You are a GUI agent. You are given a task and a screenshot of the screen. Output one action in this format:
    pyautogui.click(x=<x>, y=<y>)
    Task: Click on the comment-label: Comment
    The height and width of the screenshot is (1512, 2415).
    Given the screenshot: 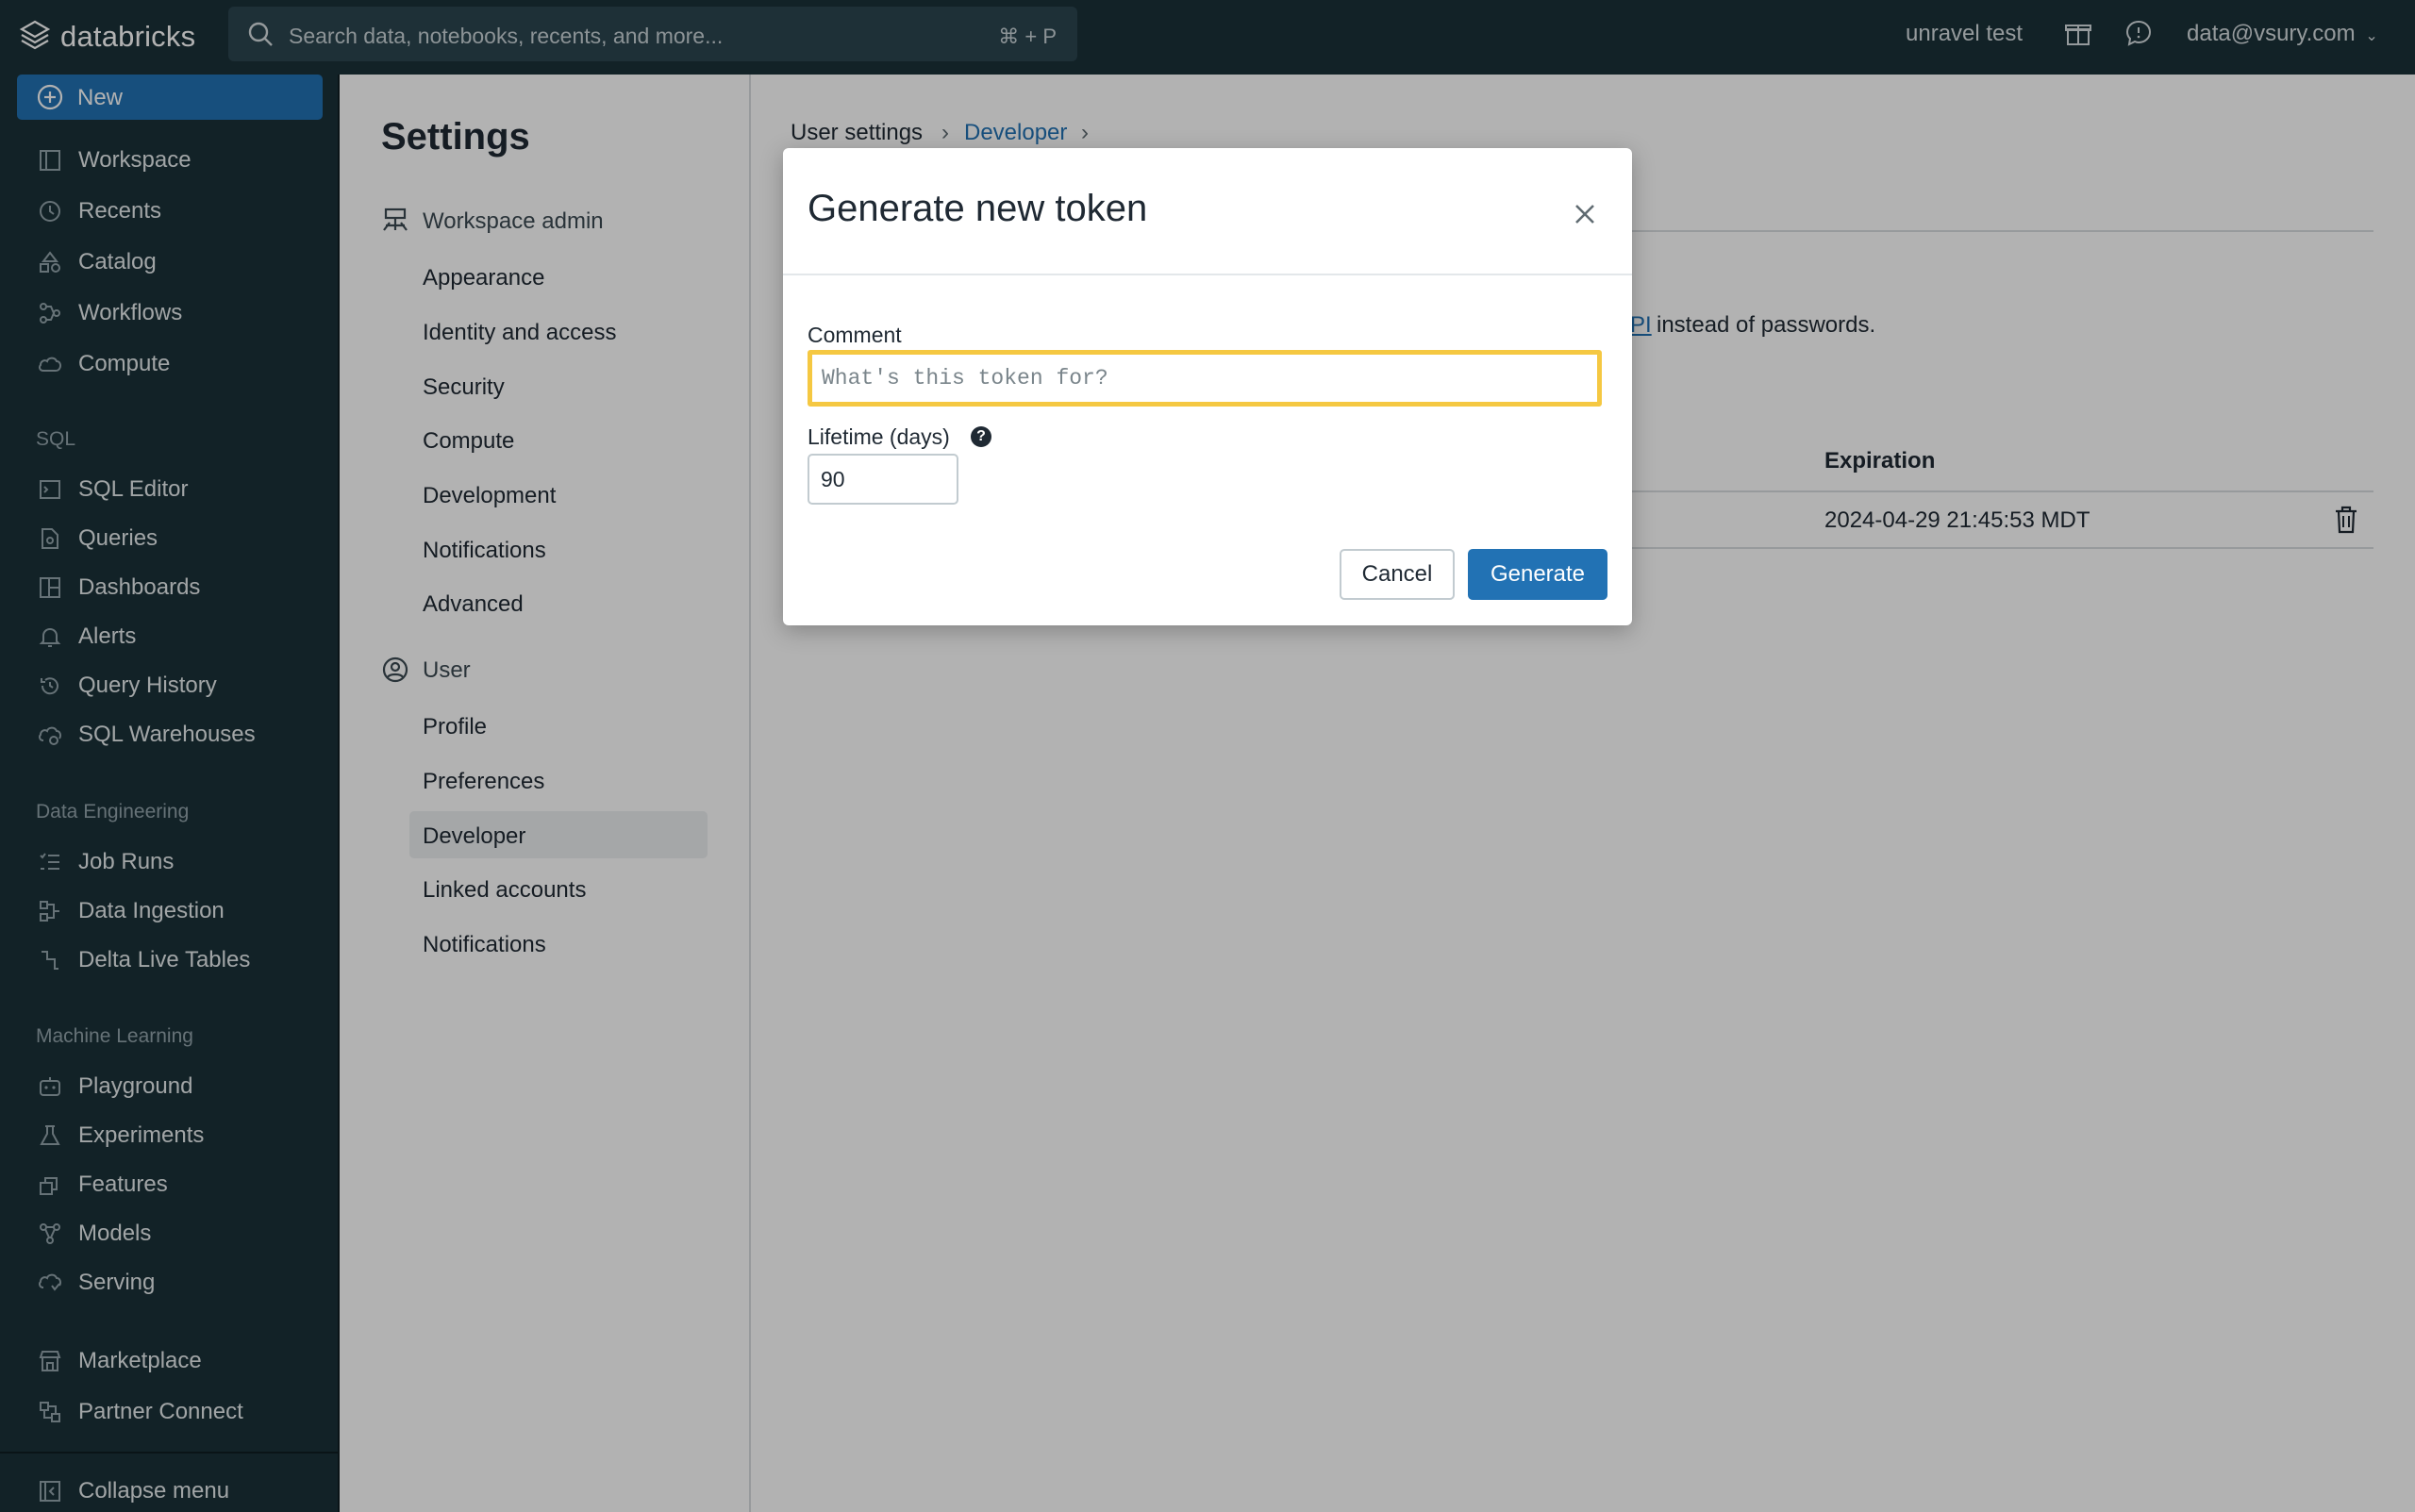 What is the action you would take?
    pyautogui.click(x=855, y=335)
    